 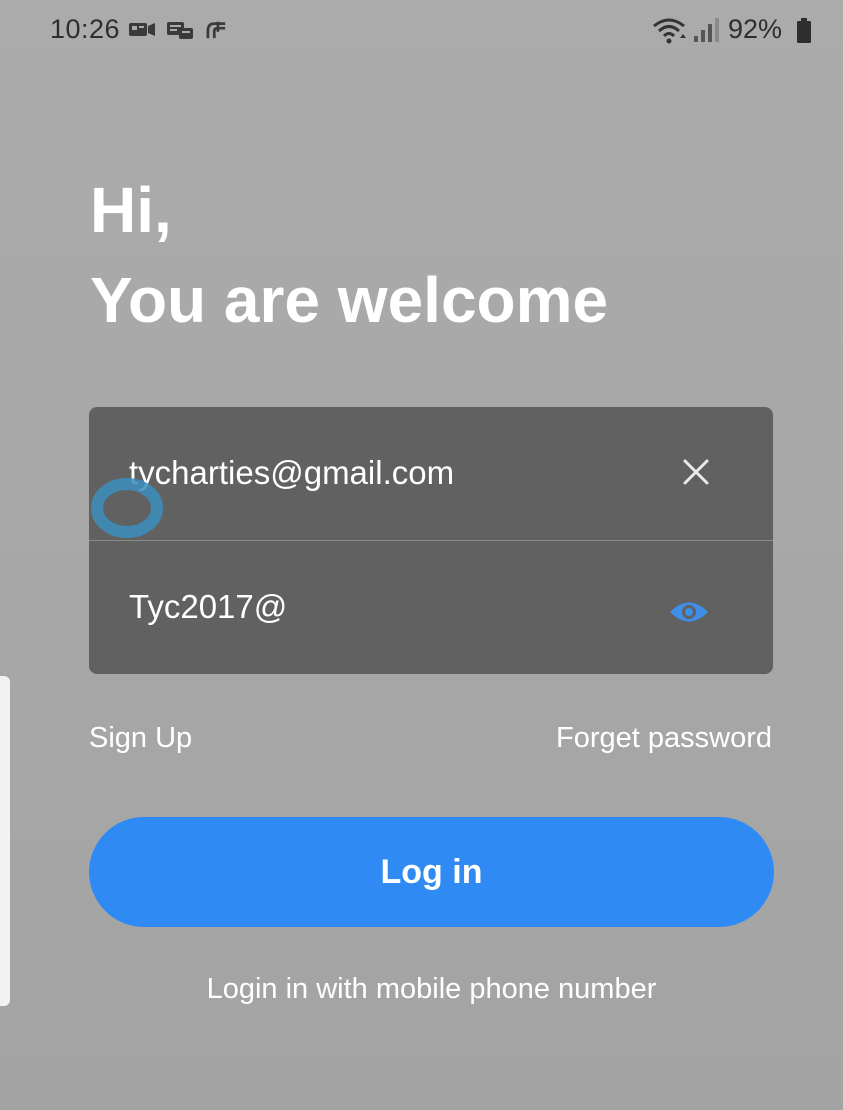 I want to click on mobile-login-link: Login in with mobile phone number, so click(x=421, y=989).